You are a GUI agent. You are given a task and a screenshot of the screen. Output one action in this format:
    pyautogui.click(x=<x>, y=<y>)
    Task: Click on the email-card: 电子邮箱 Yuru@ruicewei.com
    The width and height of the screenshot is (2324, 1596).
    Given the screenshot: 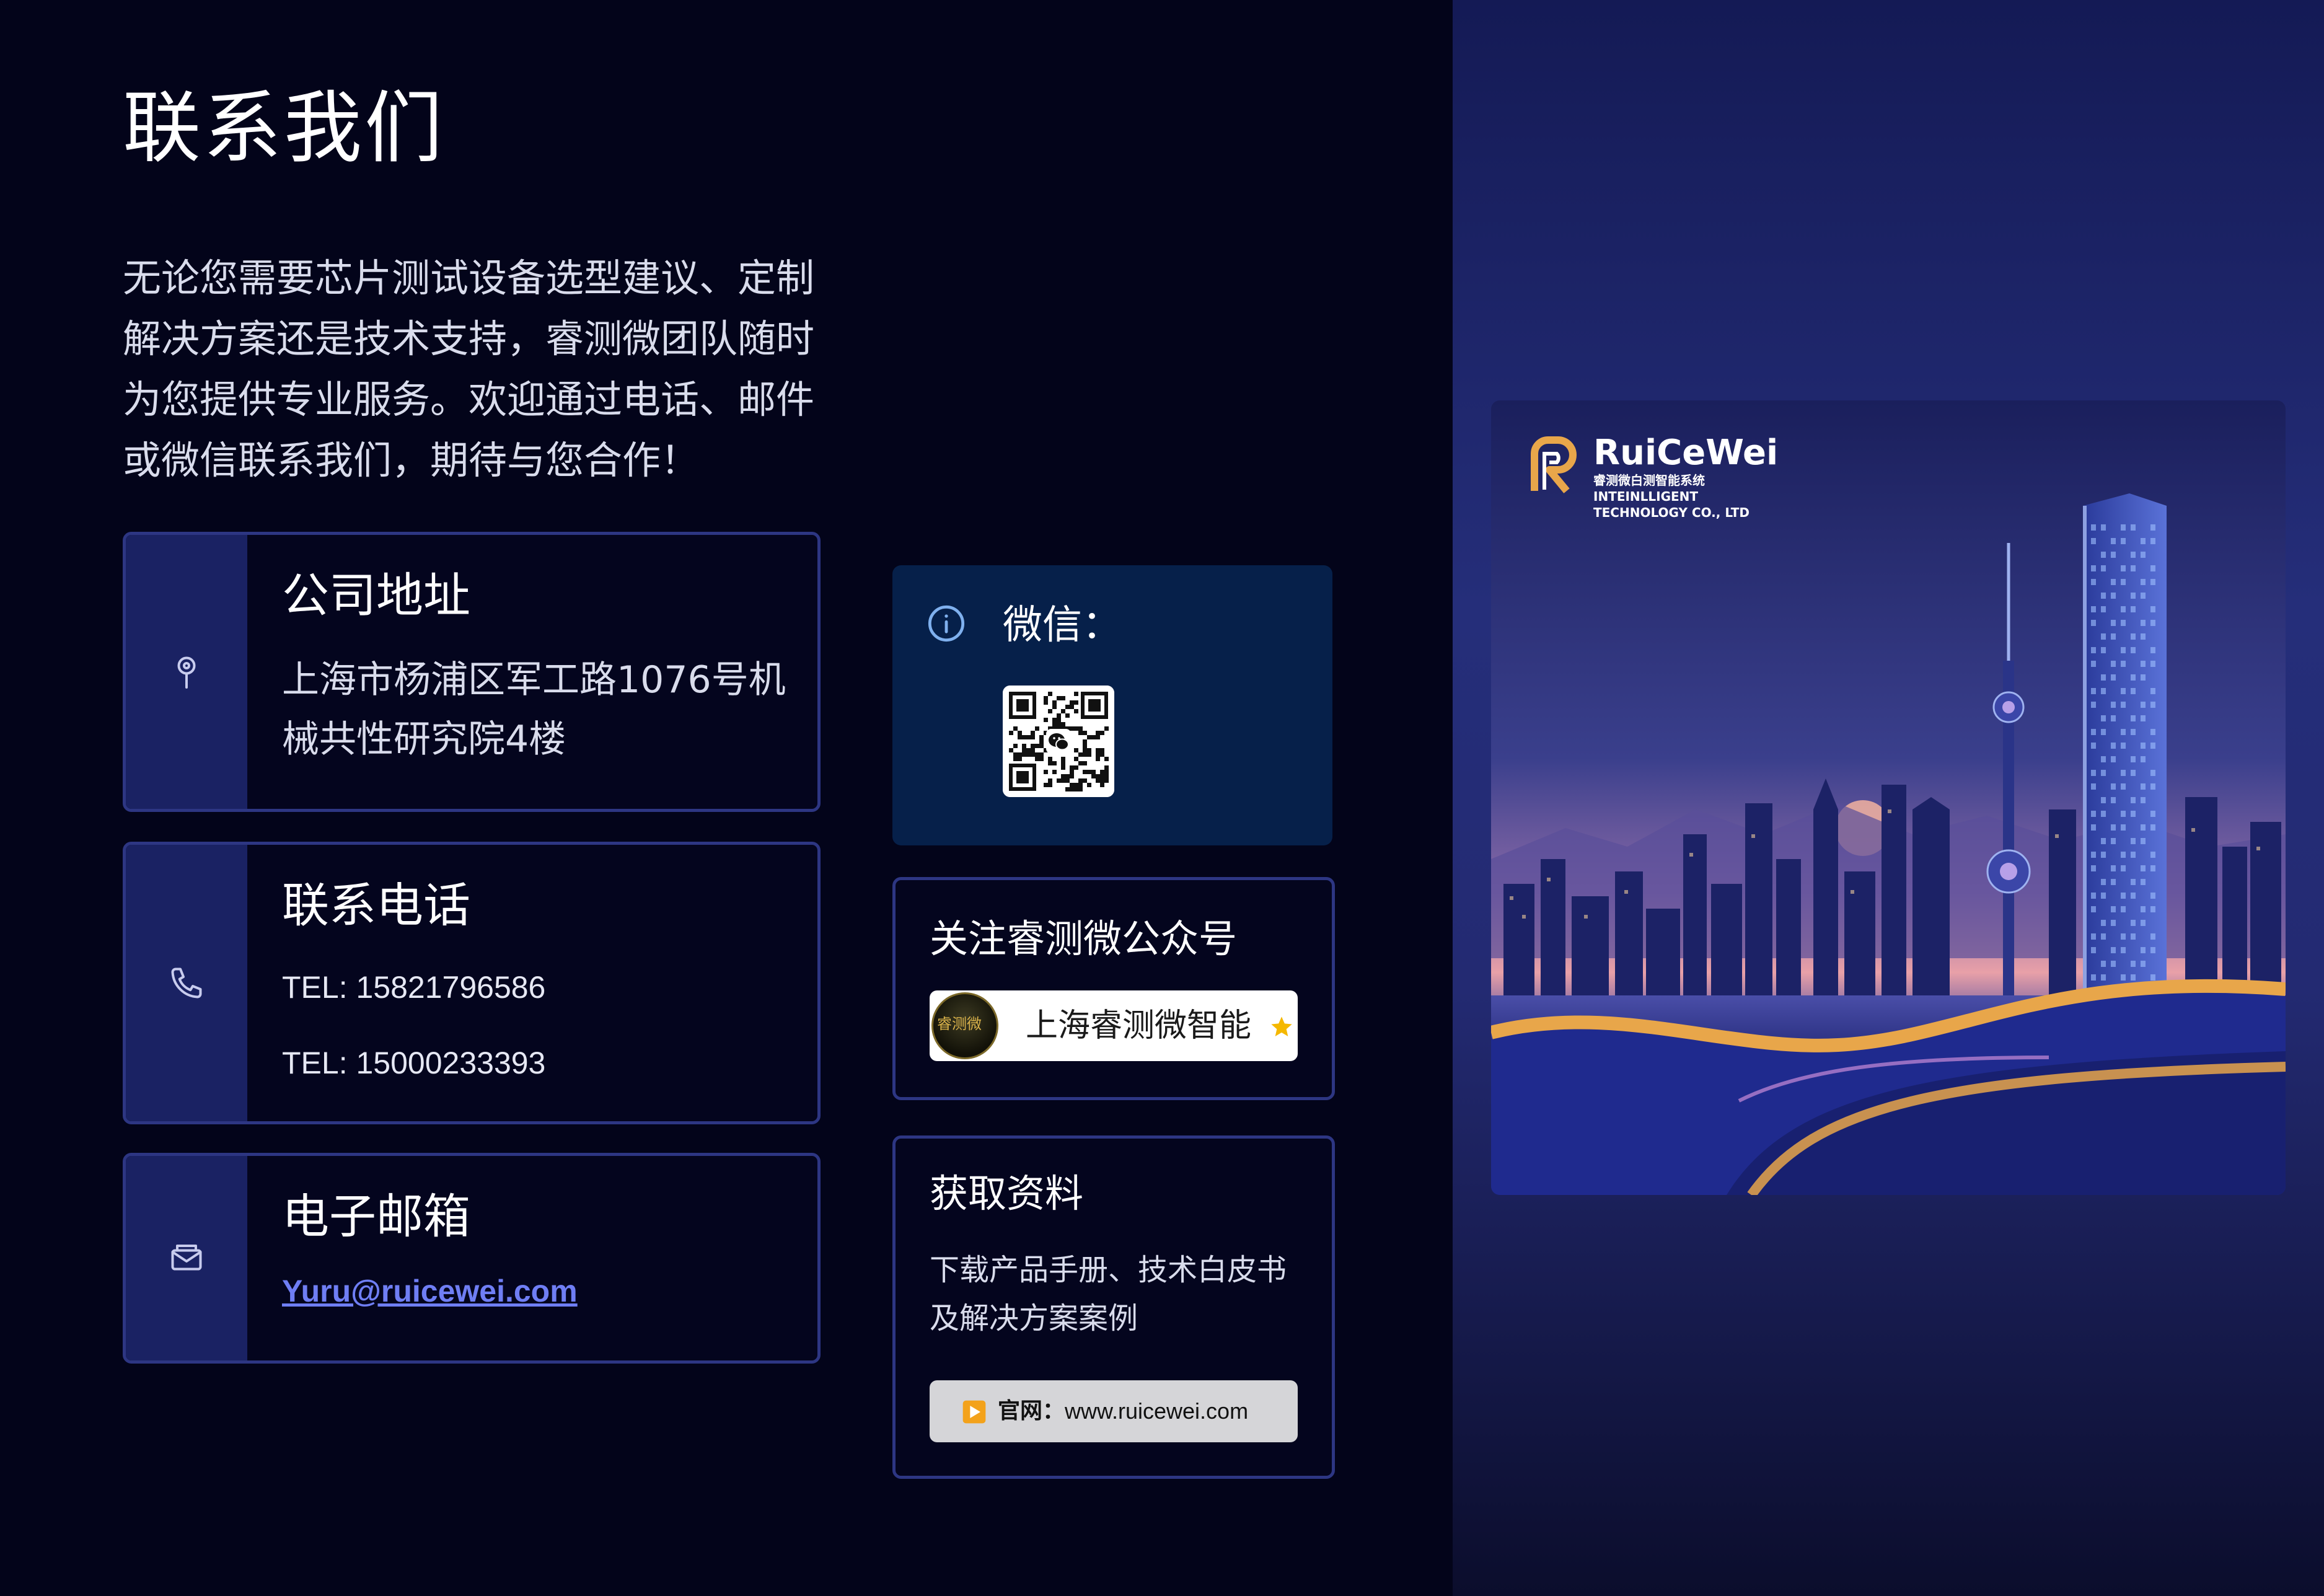 What is the action you would take?
    pyautogui.click(x=472, y=1258)
    